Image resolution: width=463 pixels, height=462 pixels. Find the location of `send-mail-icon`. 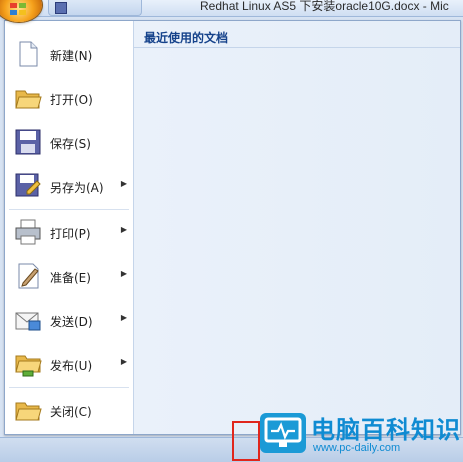

send-mail-icon is located at coordinates (28, 321).